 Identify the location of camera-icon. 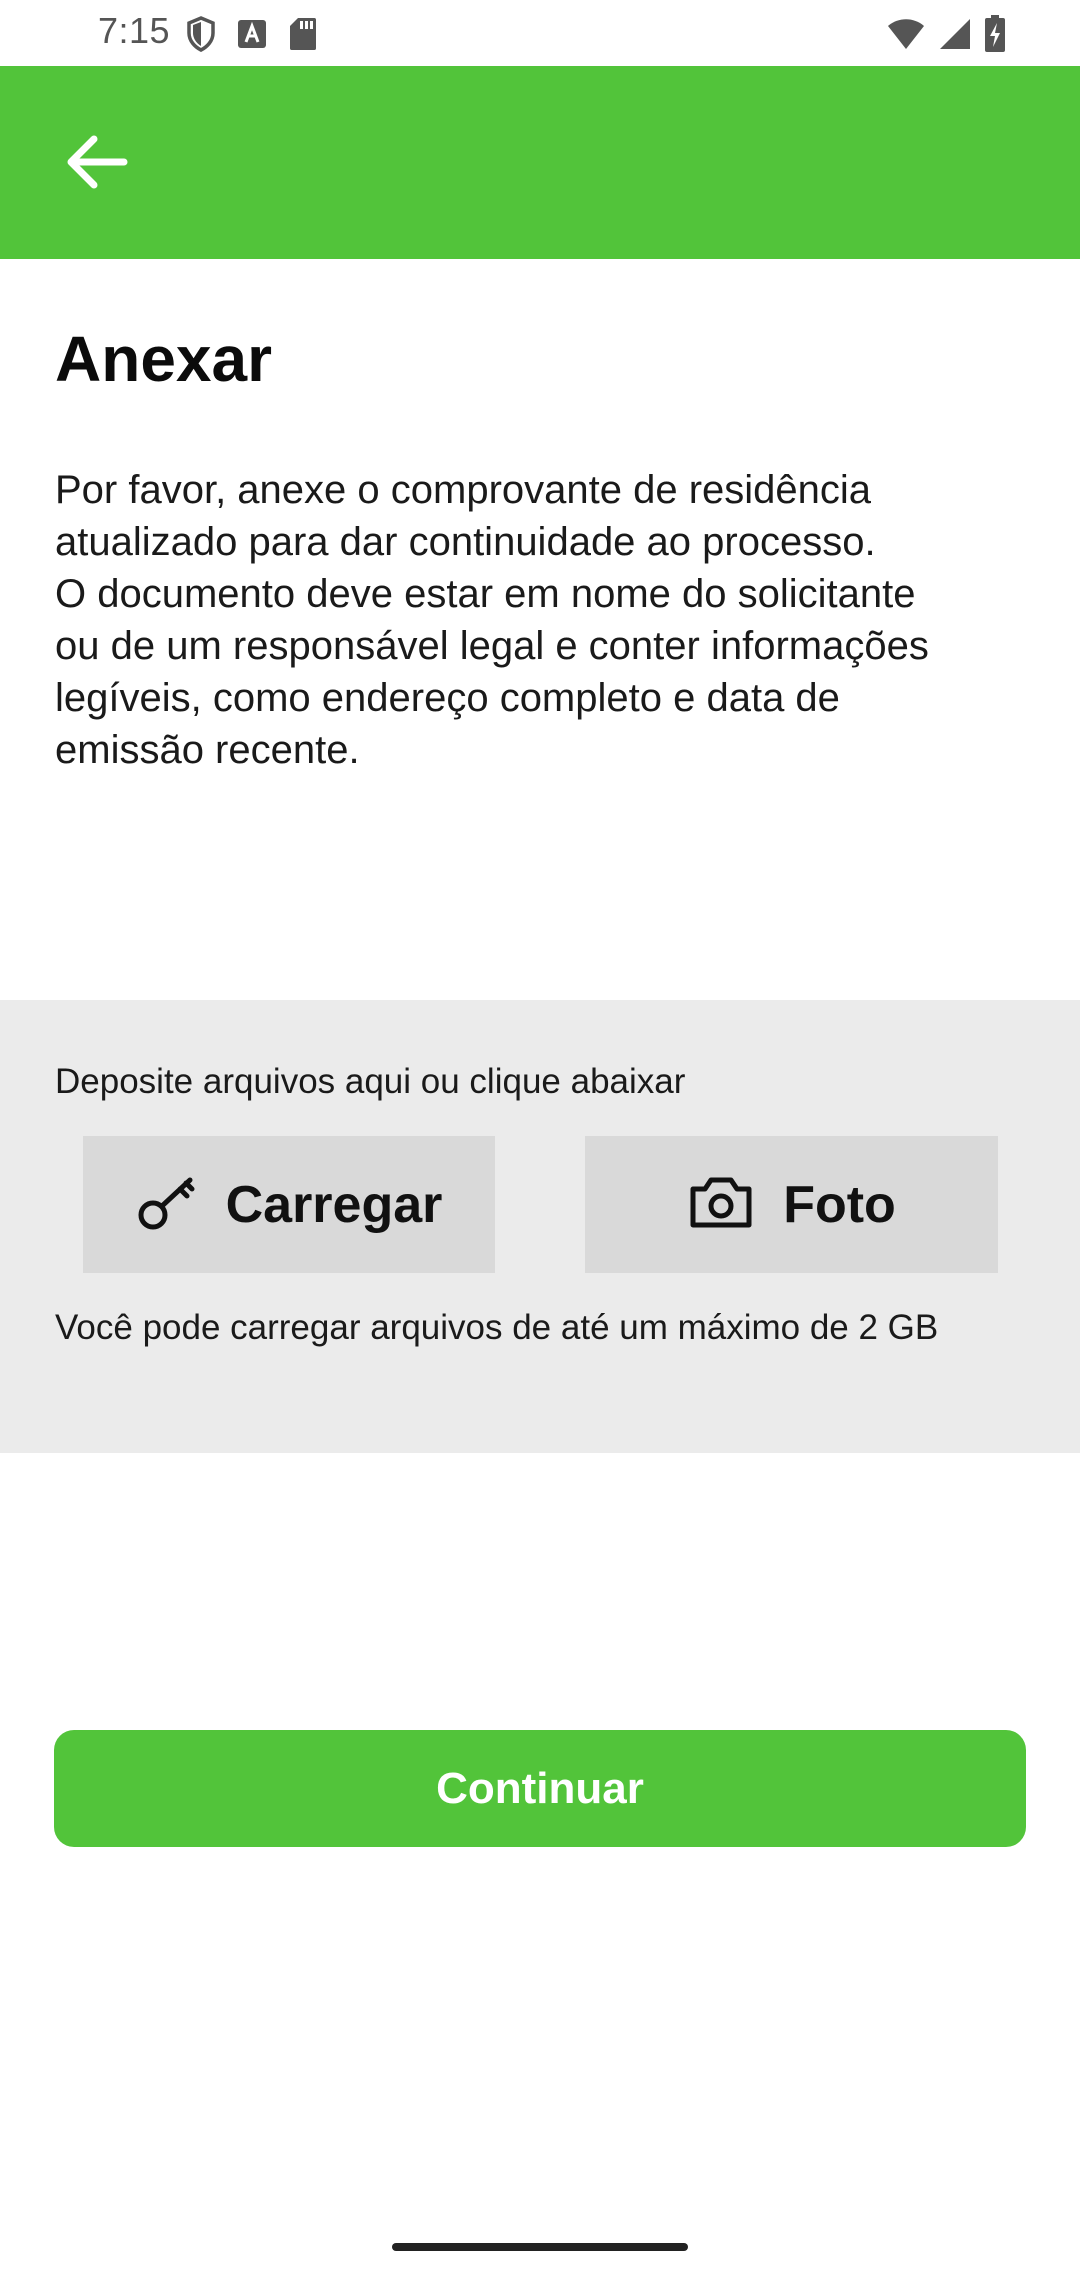
(721, 1204).